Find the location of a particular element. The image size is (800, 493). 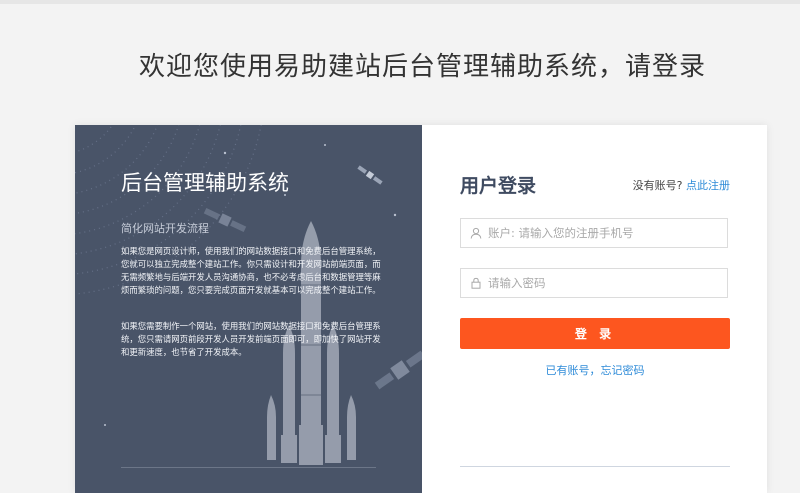

login-button: 登 录 is located at coordinates (595, 333).